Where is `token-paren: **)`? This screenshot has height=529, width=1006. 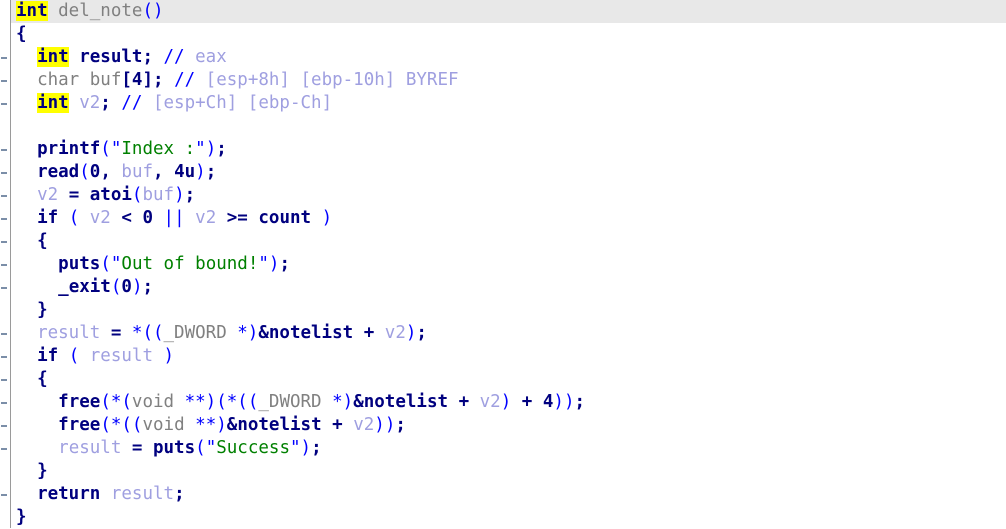
token-paren: **) is located at coordinates (205, 425).